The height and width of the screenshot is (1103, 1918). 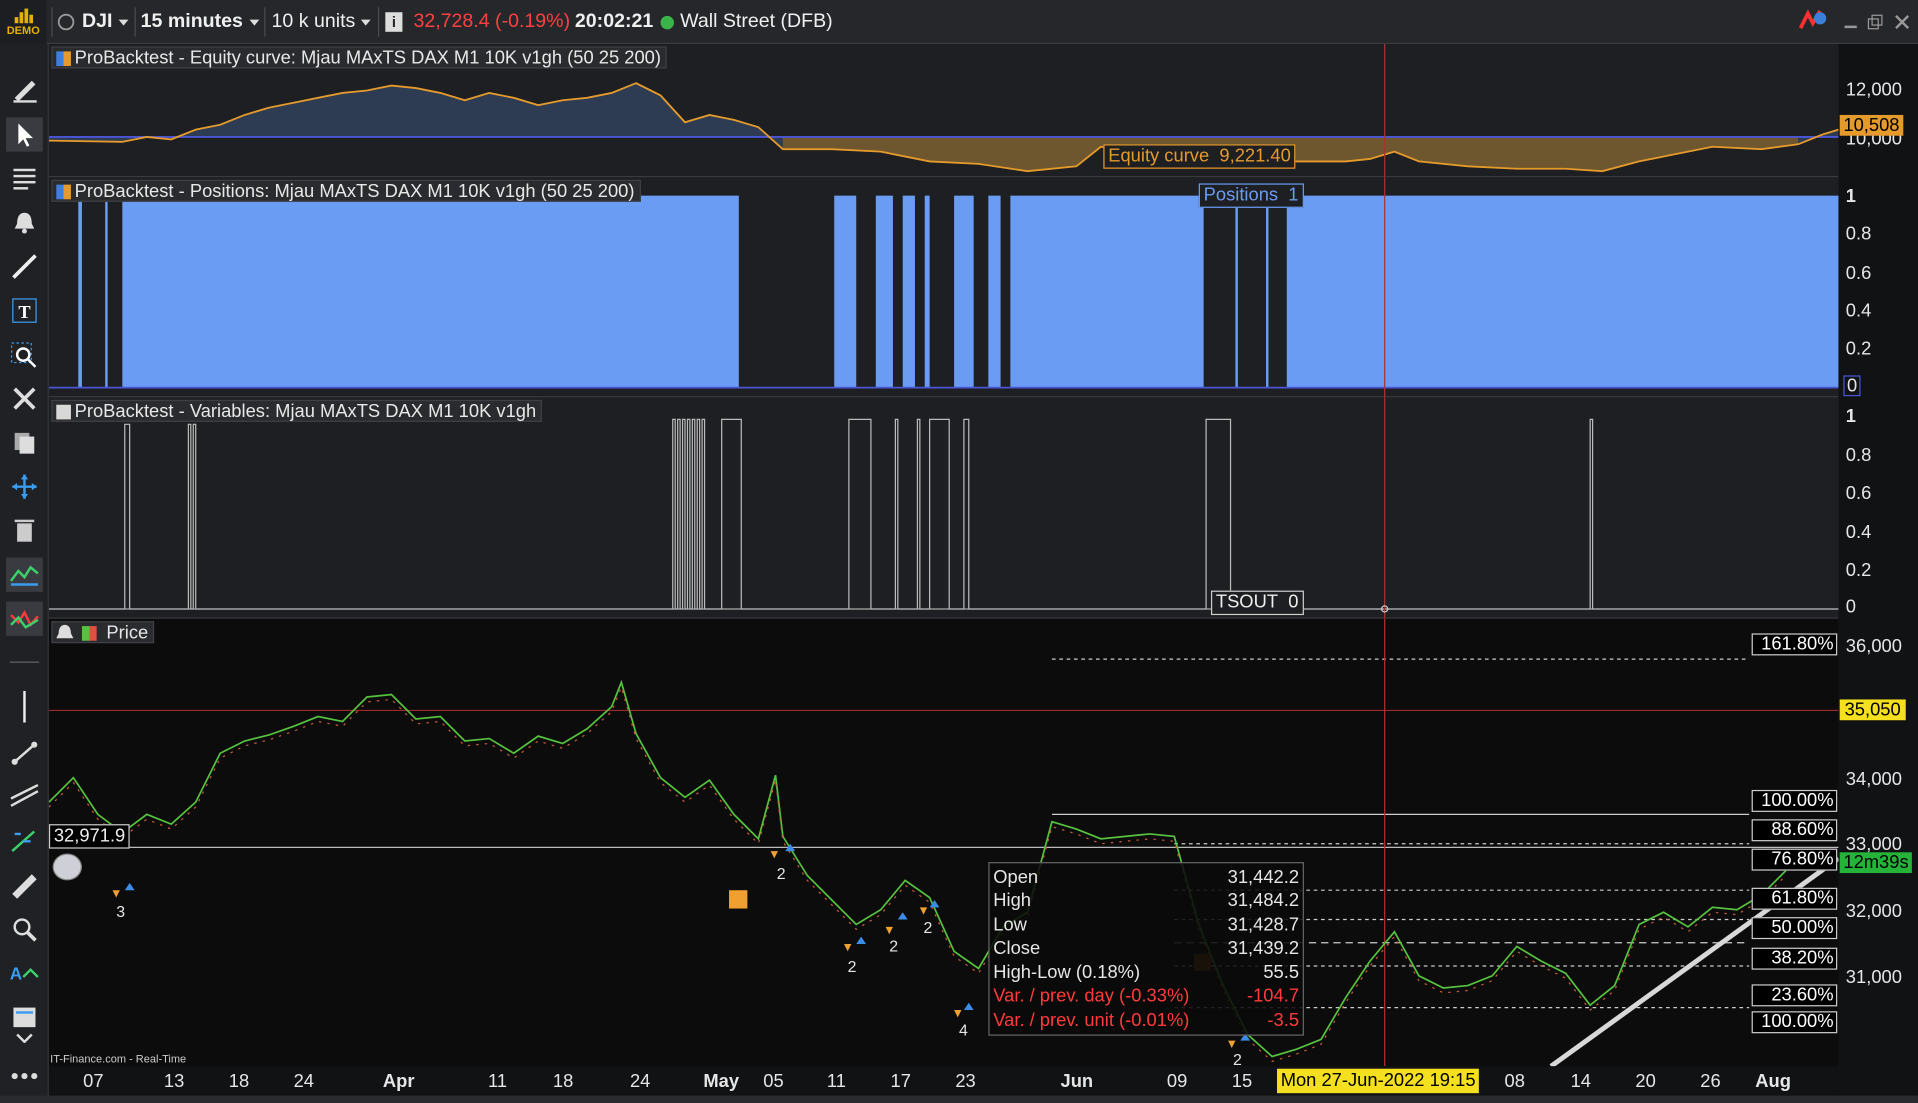 What do you see at coordinates (103, 632) in the screenshot?
I see `price-panel-label: Price` at bounding box center [103, 632].